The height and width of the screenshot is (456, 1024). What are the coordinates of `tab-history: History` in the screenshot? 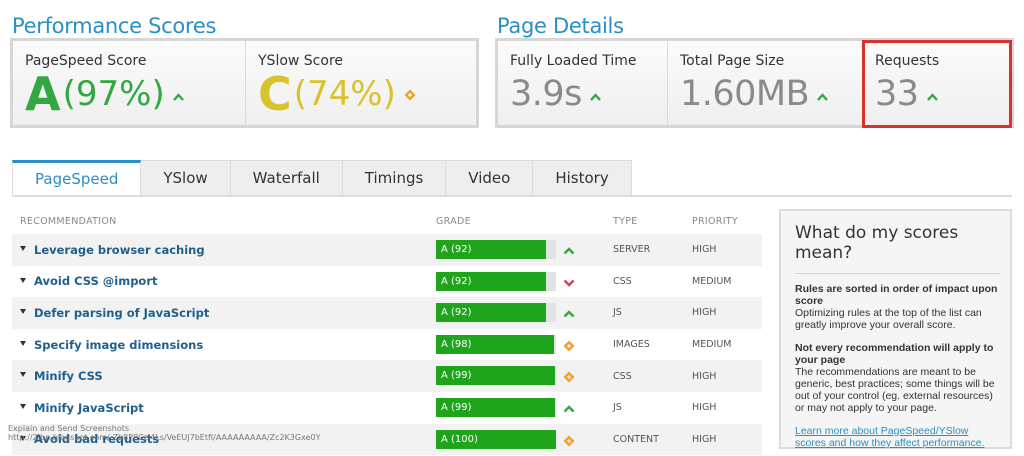 It's located at (582, 178).